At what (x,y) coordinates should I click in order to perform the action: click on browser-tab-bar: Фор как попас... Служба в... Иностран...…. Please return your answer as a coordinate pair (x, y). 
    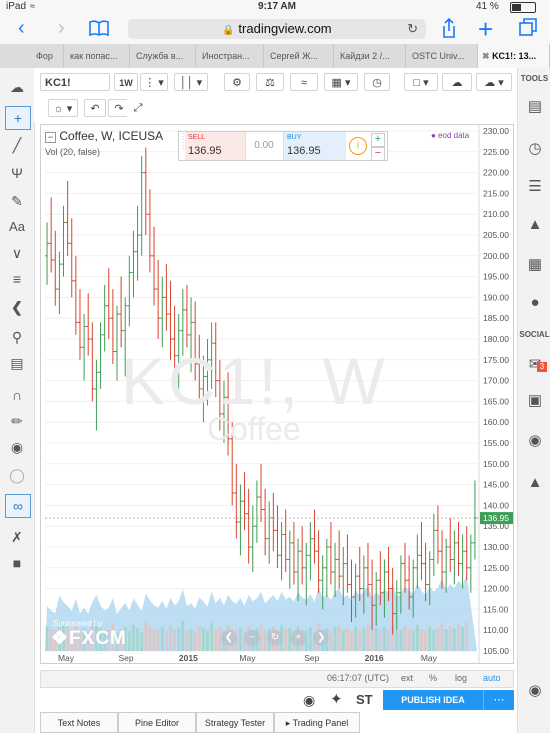
    Looking at the image, I should click on (275, 56).